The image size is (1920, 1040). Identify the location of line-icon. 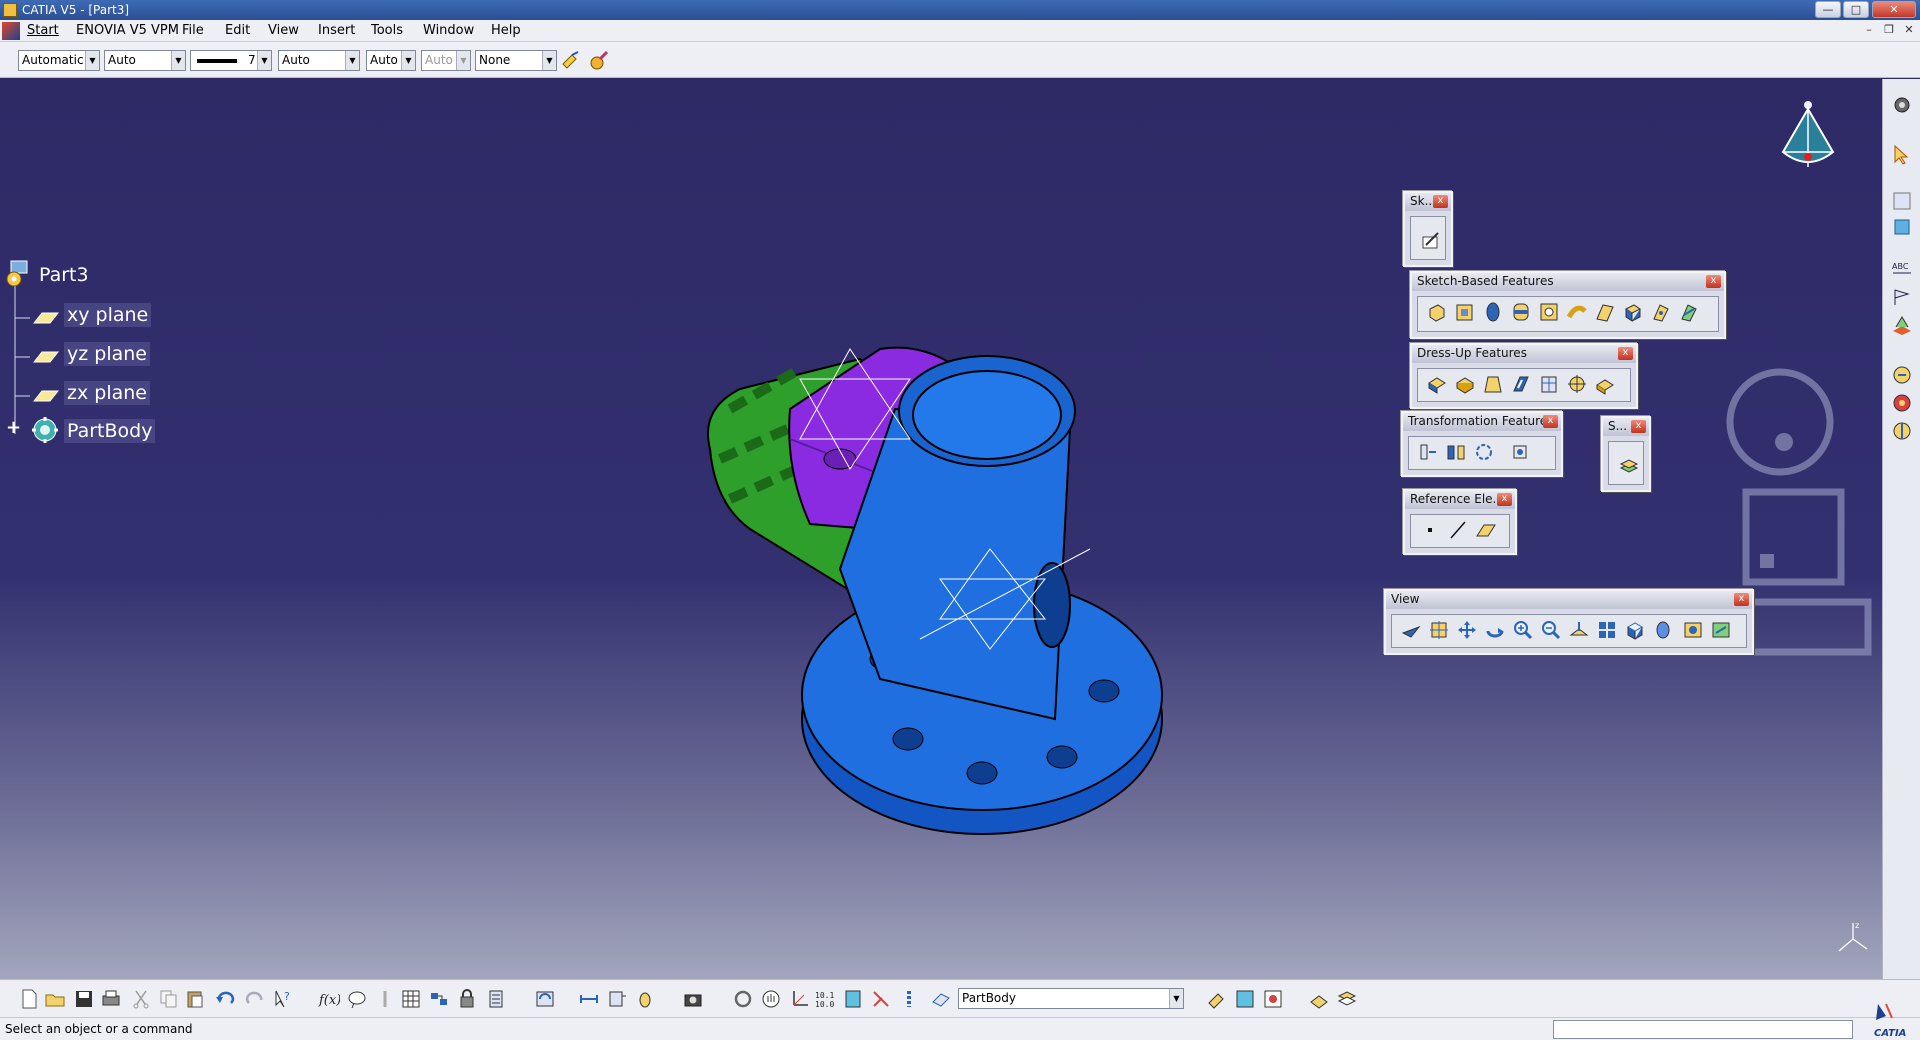
(1458, 530).